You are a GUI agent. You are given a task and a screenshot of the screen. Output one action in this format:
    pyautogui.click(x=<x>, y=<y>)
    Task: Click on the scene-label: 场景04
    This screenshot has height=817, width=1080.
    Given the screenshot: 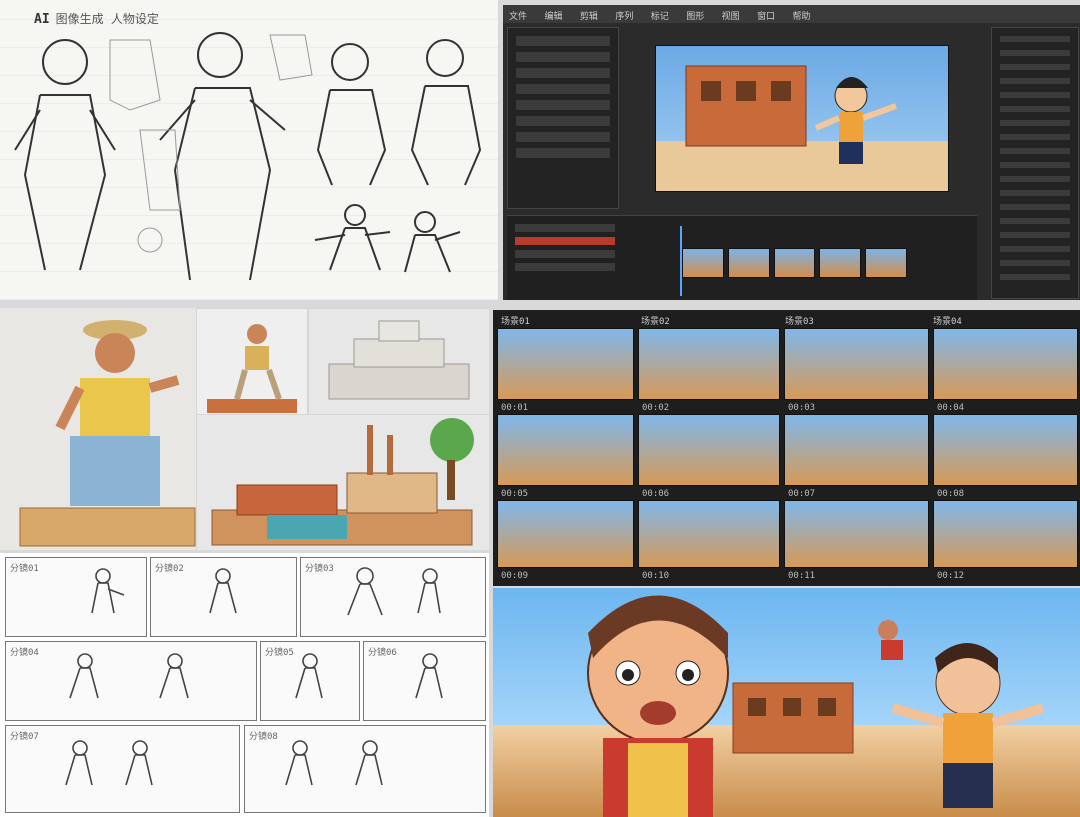 What is the action you would take?
    pyautogui.click(x=947, y=322)
    